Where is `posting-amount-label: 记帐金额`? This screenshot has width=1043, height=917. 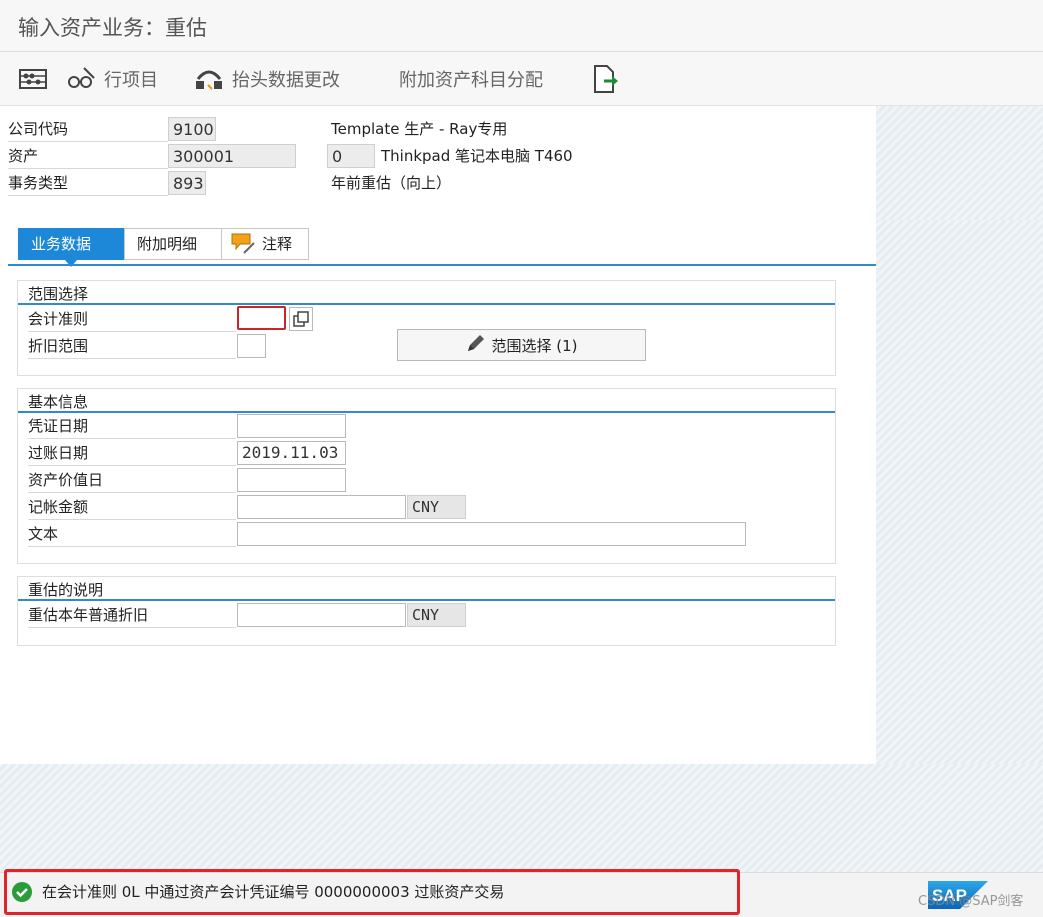 posting-amount-label: 记帐金额 is located at coordinates (132, 507).